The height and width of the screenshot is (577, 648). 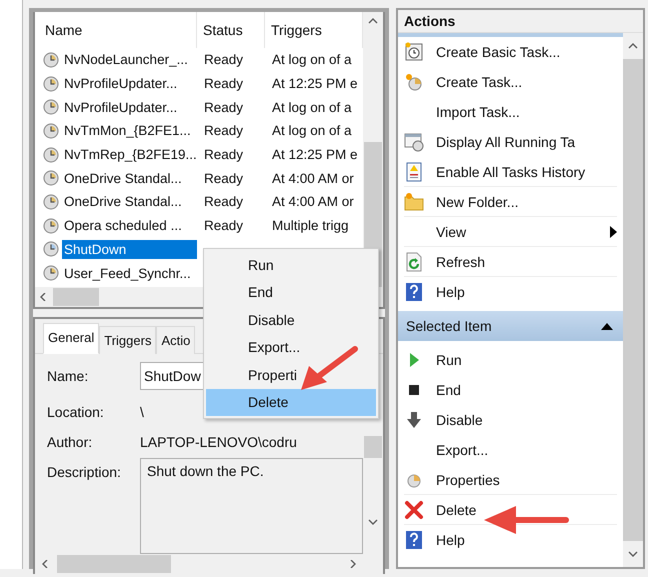 What do you see at coordinates (520, 21) in the screenshot?
I see `actions-title: Actions` at bounding box center [520, 21].